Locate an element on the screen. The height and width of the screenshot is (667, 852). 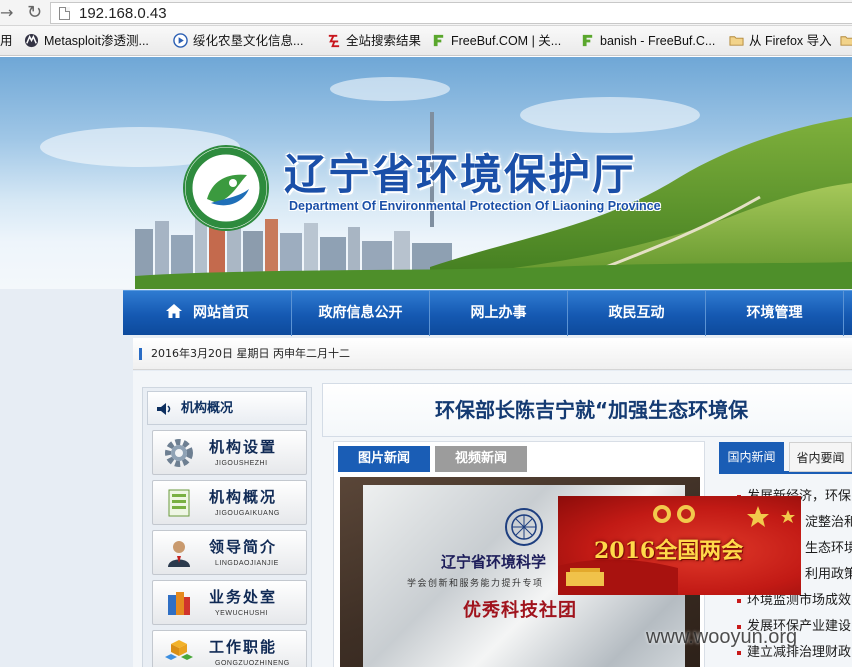
sidebar-item-departments: 业务处室 YEWUCHUSHI is located at coordinates (229, 602).